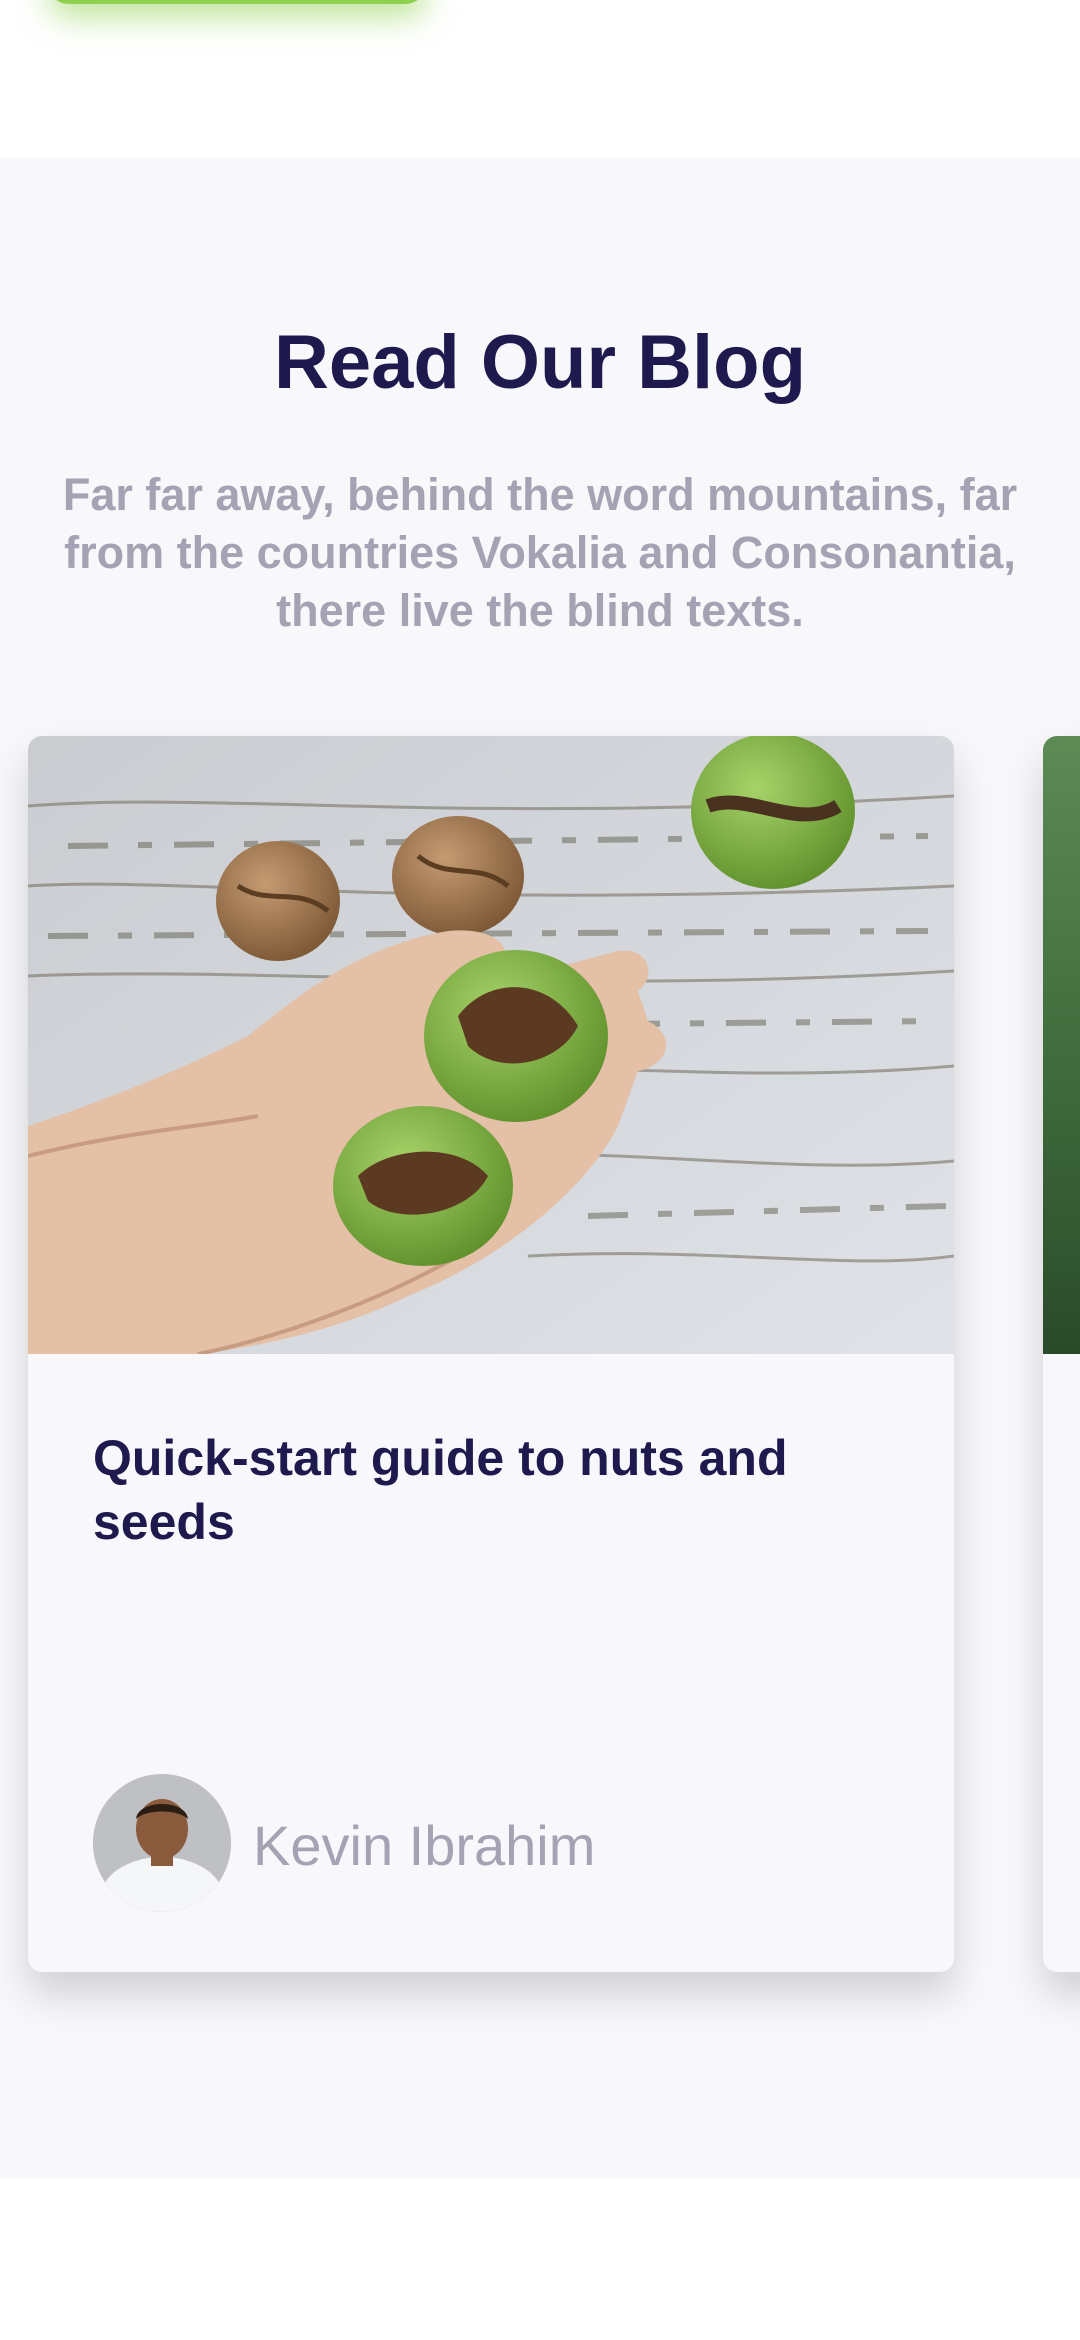  Describe the element at coordinates (1061, 1045) in the screenshot. I see `next-card-image` at that location.